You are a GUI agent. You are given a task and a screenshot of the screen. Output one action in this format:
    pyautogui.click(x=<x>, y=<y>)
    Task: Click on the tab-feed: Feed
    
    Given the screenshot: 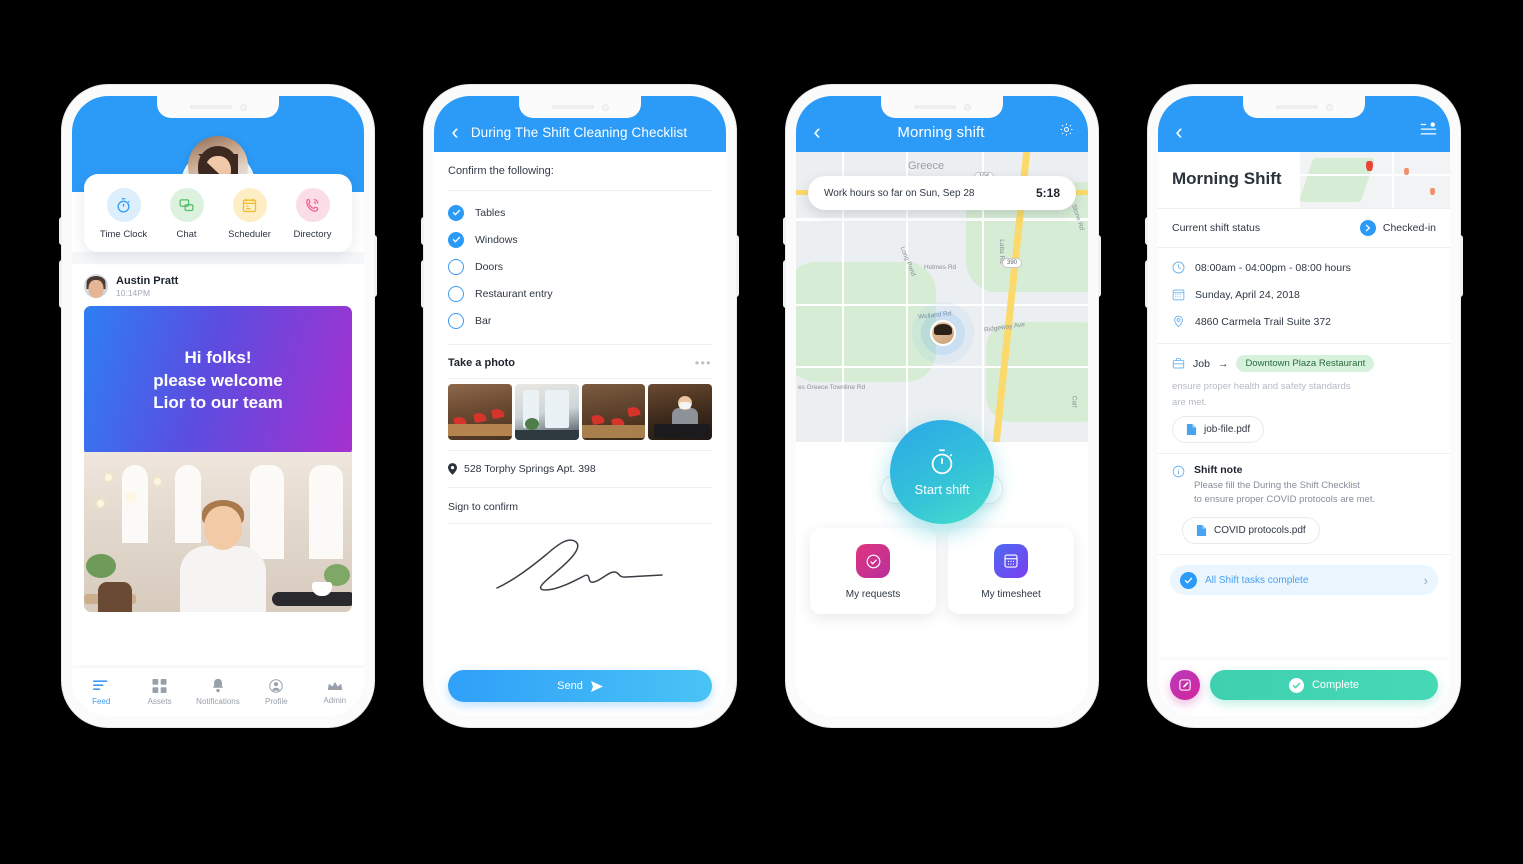 What is the action you would take?
    pyautogui.click(x=101, y=692)
    